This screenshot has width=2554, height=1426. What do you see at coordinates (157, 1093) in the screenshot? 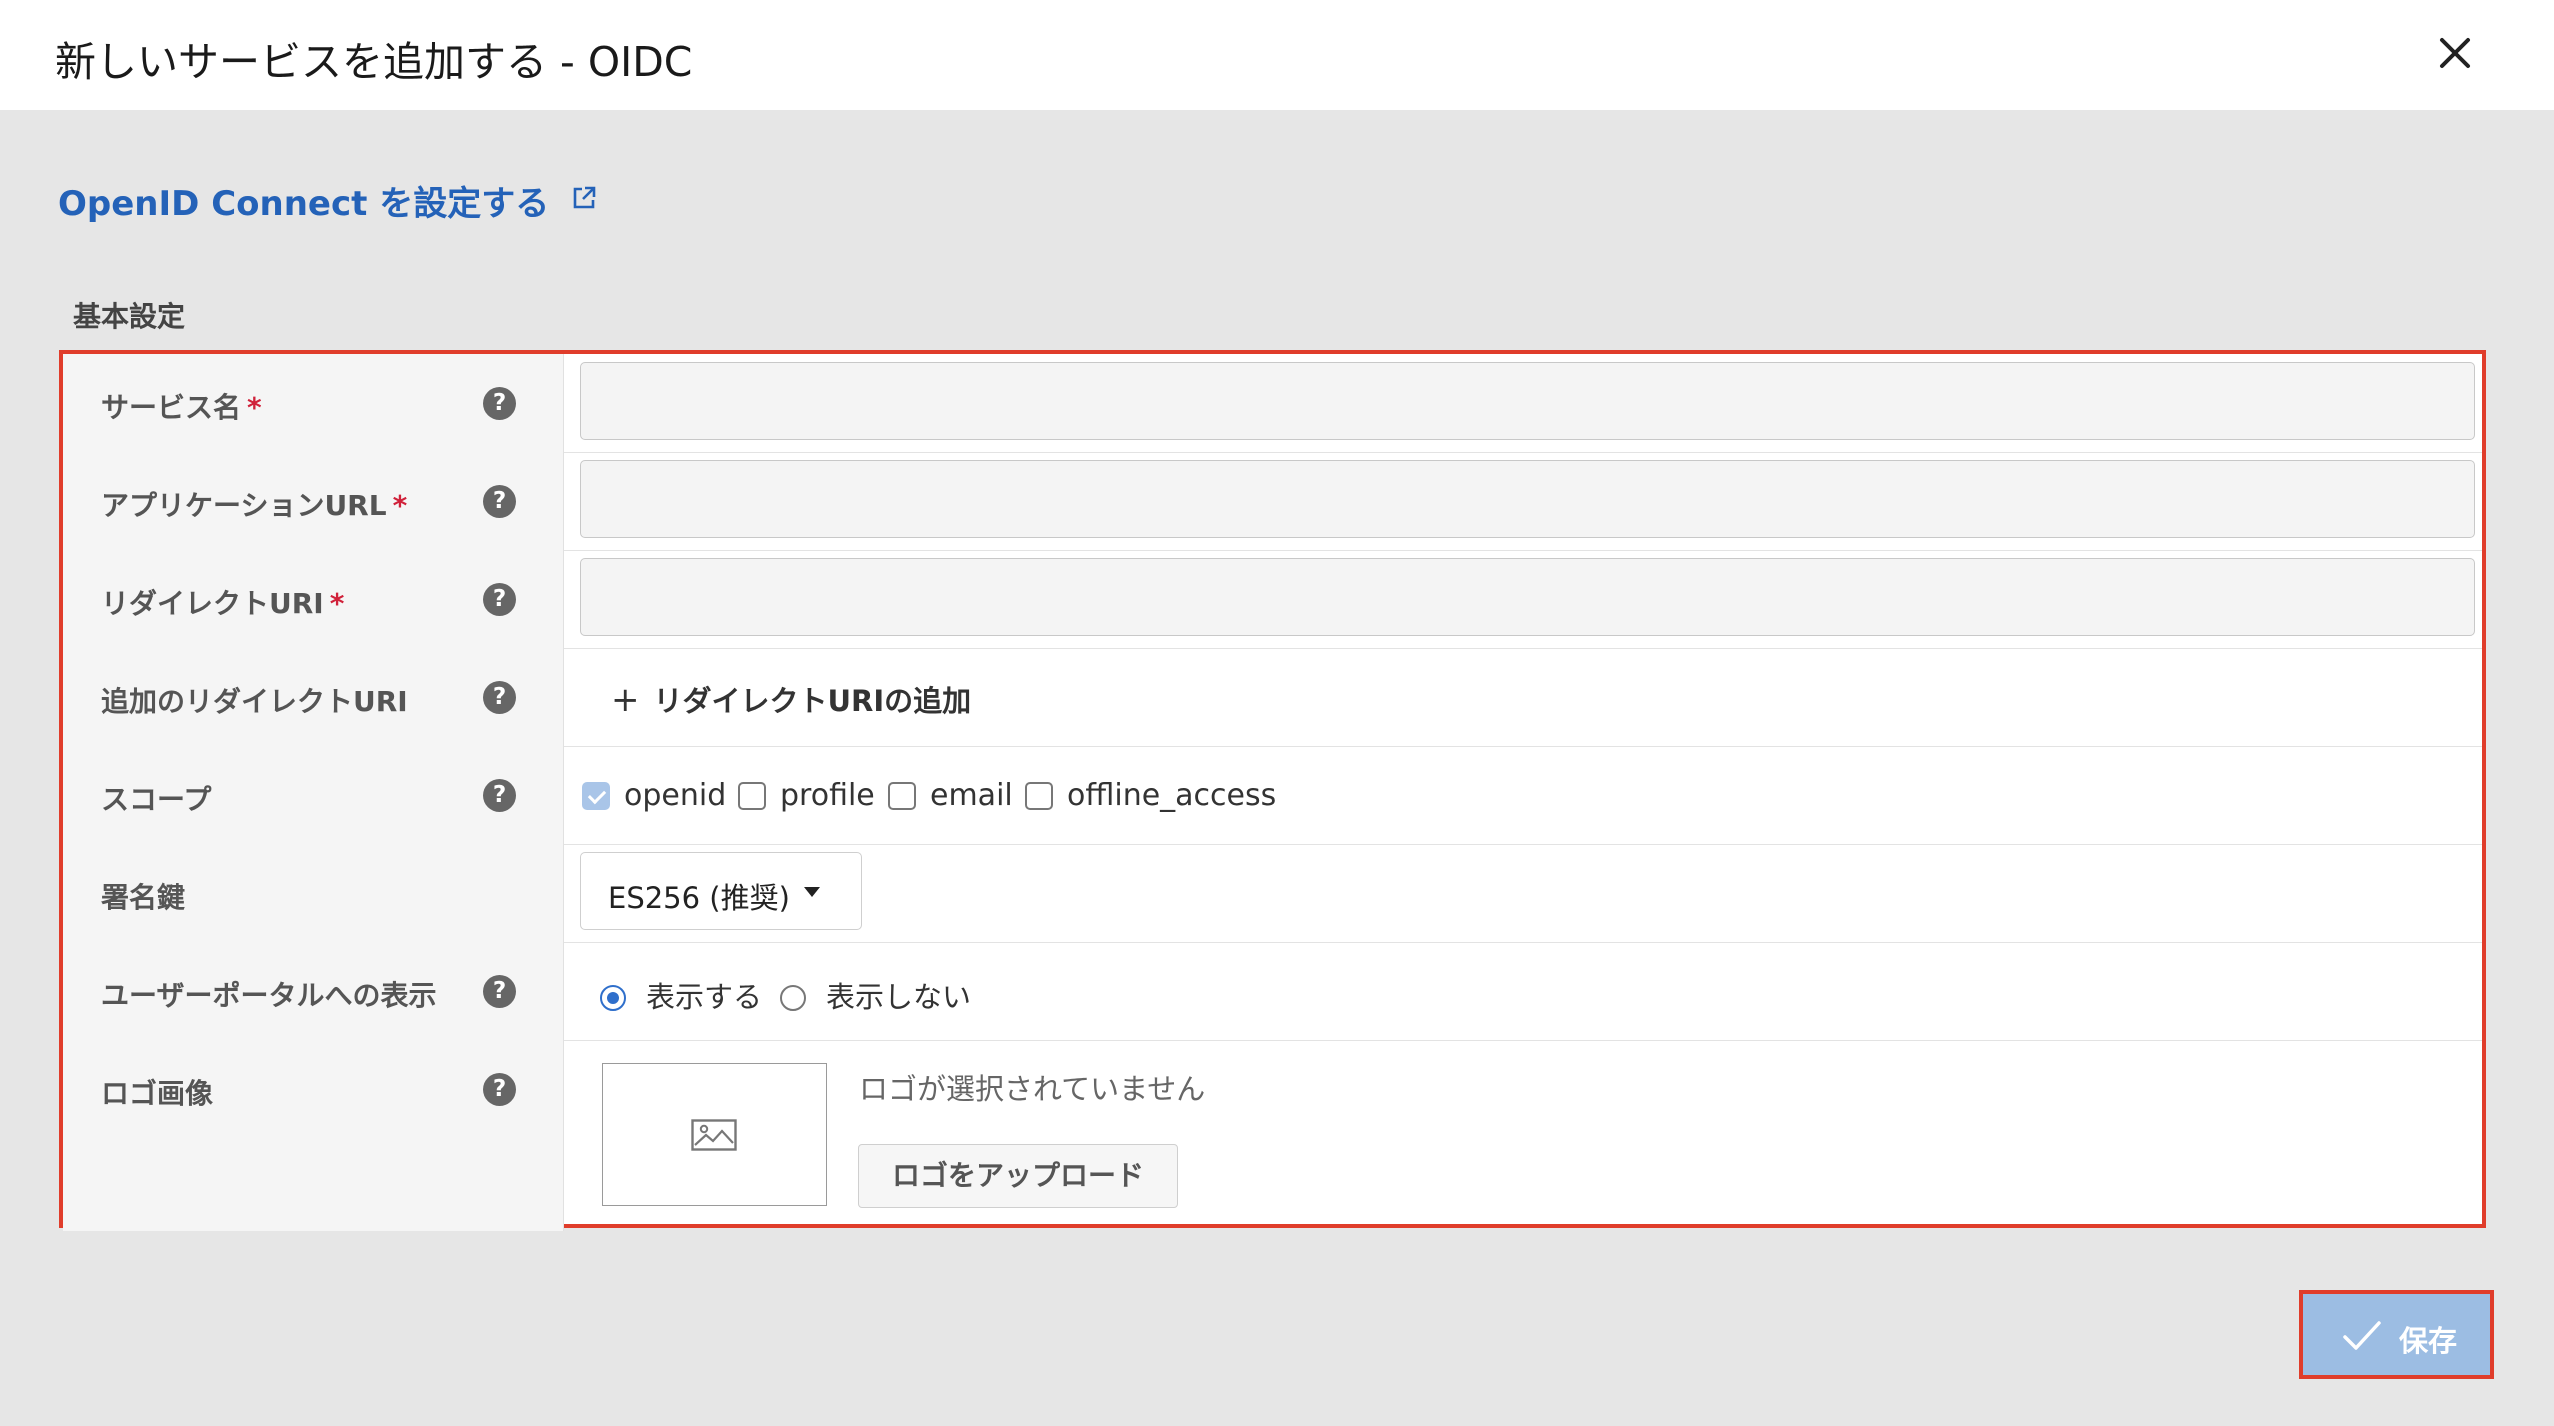
I see `logo-label: ロゴ画像` at bounding box center [157, 1093].